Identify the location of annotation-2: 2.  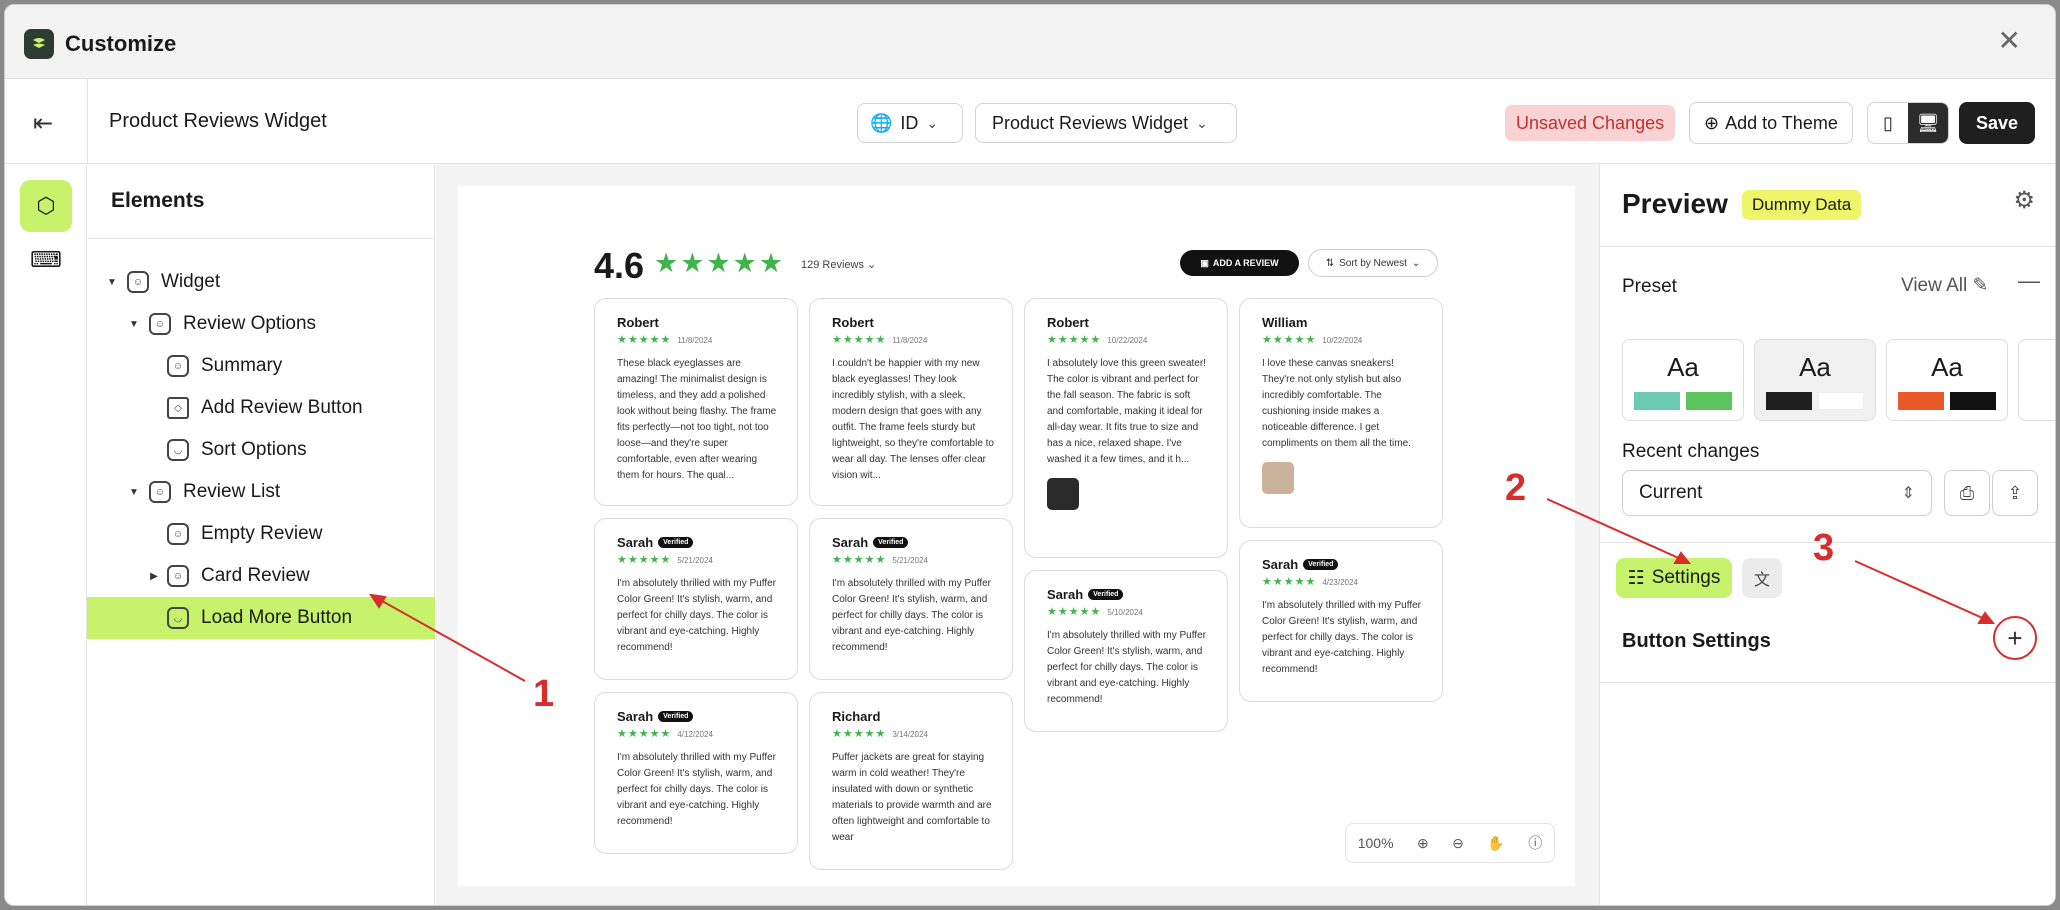
(1516, 488).